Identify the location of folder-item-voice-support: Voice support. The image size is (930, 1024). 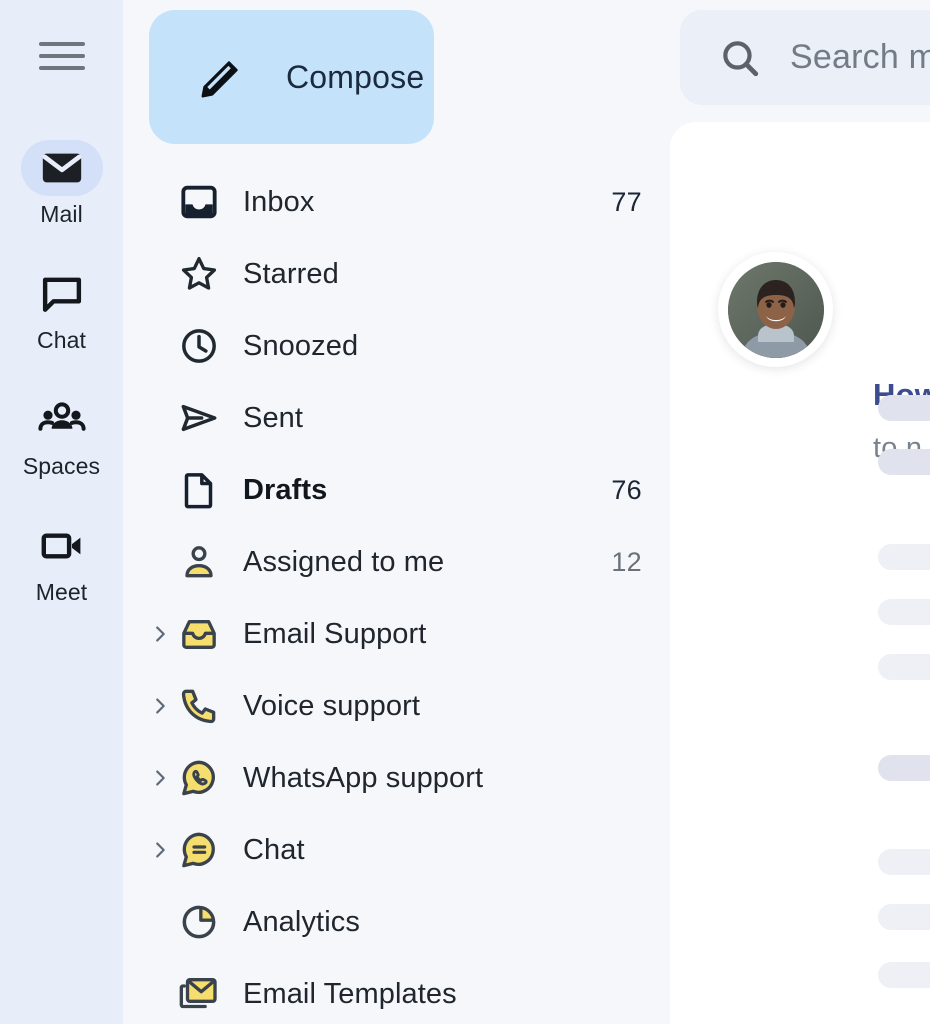
(396, 706).